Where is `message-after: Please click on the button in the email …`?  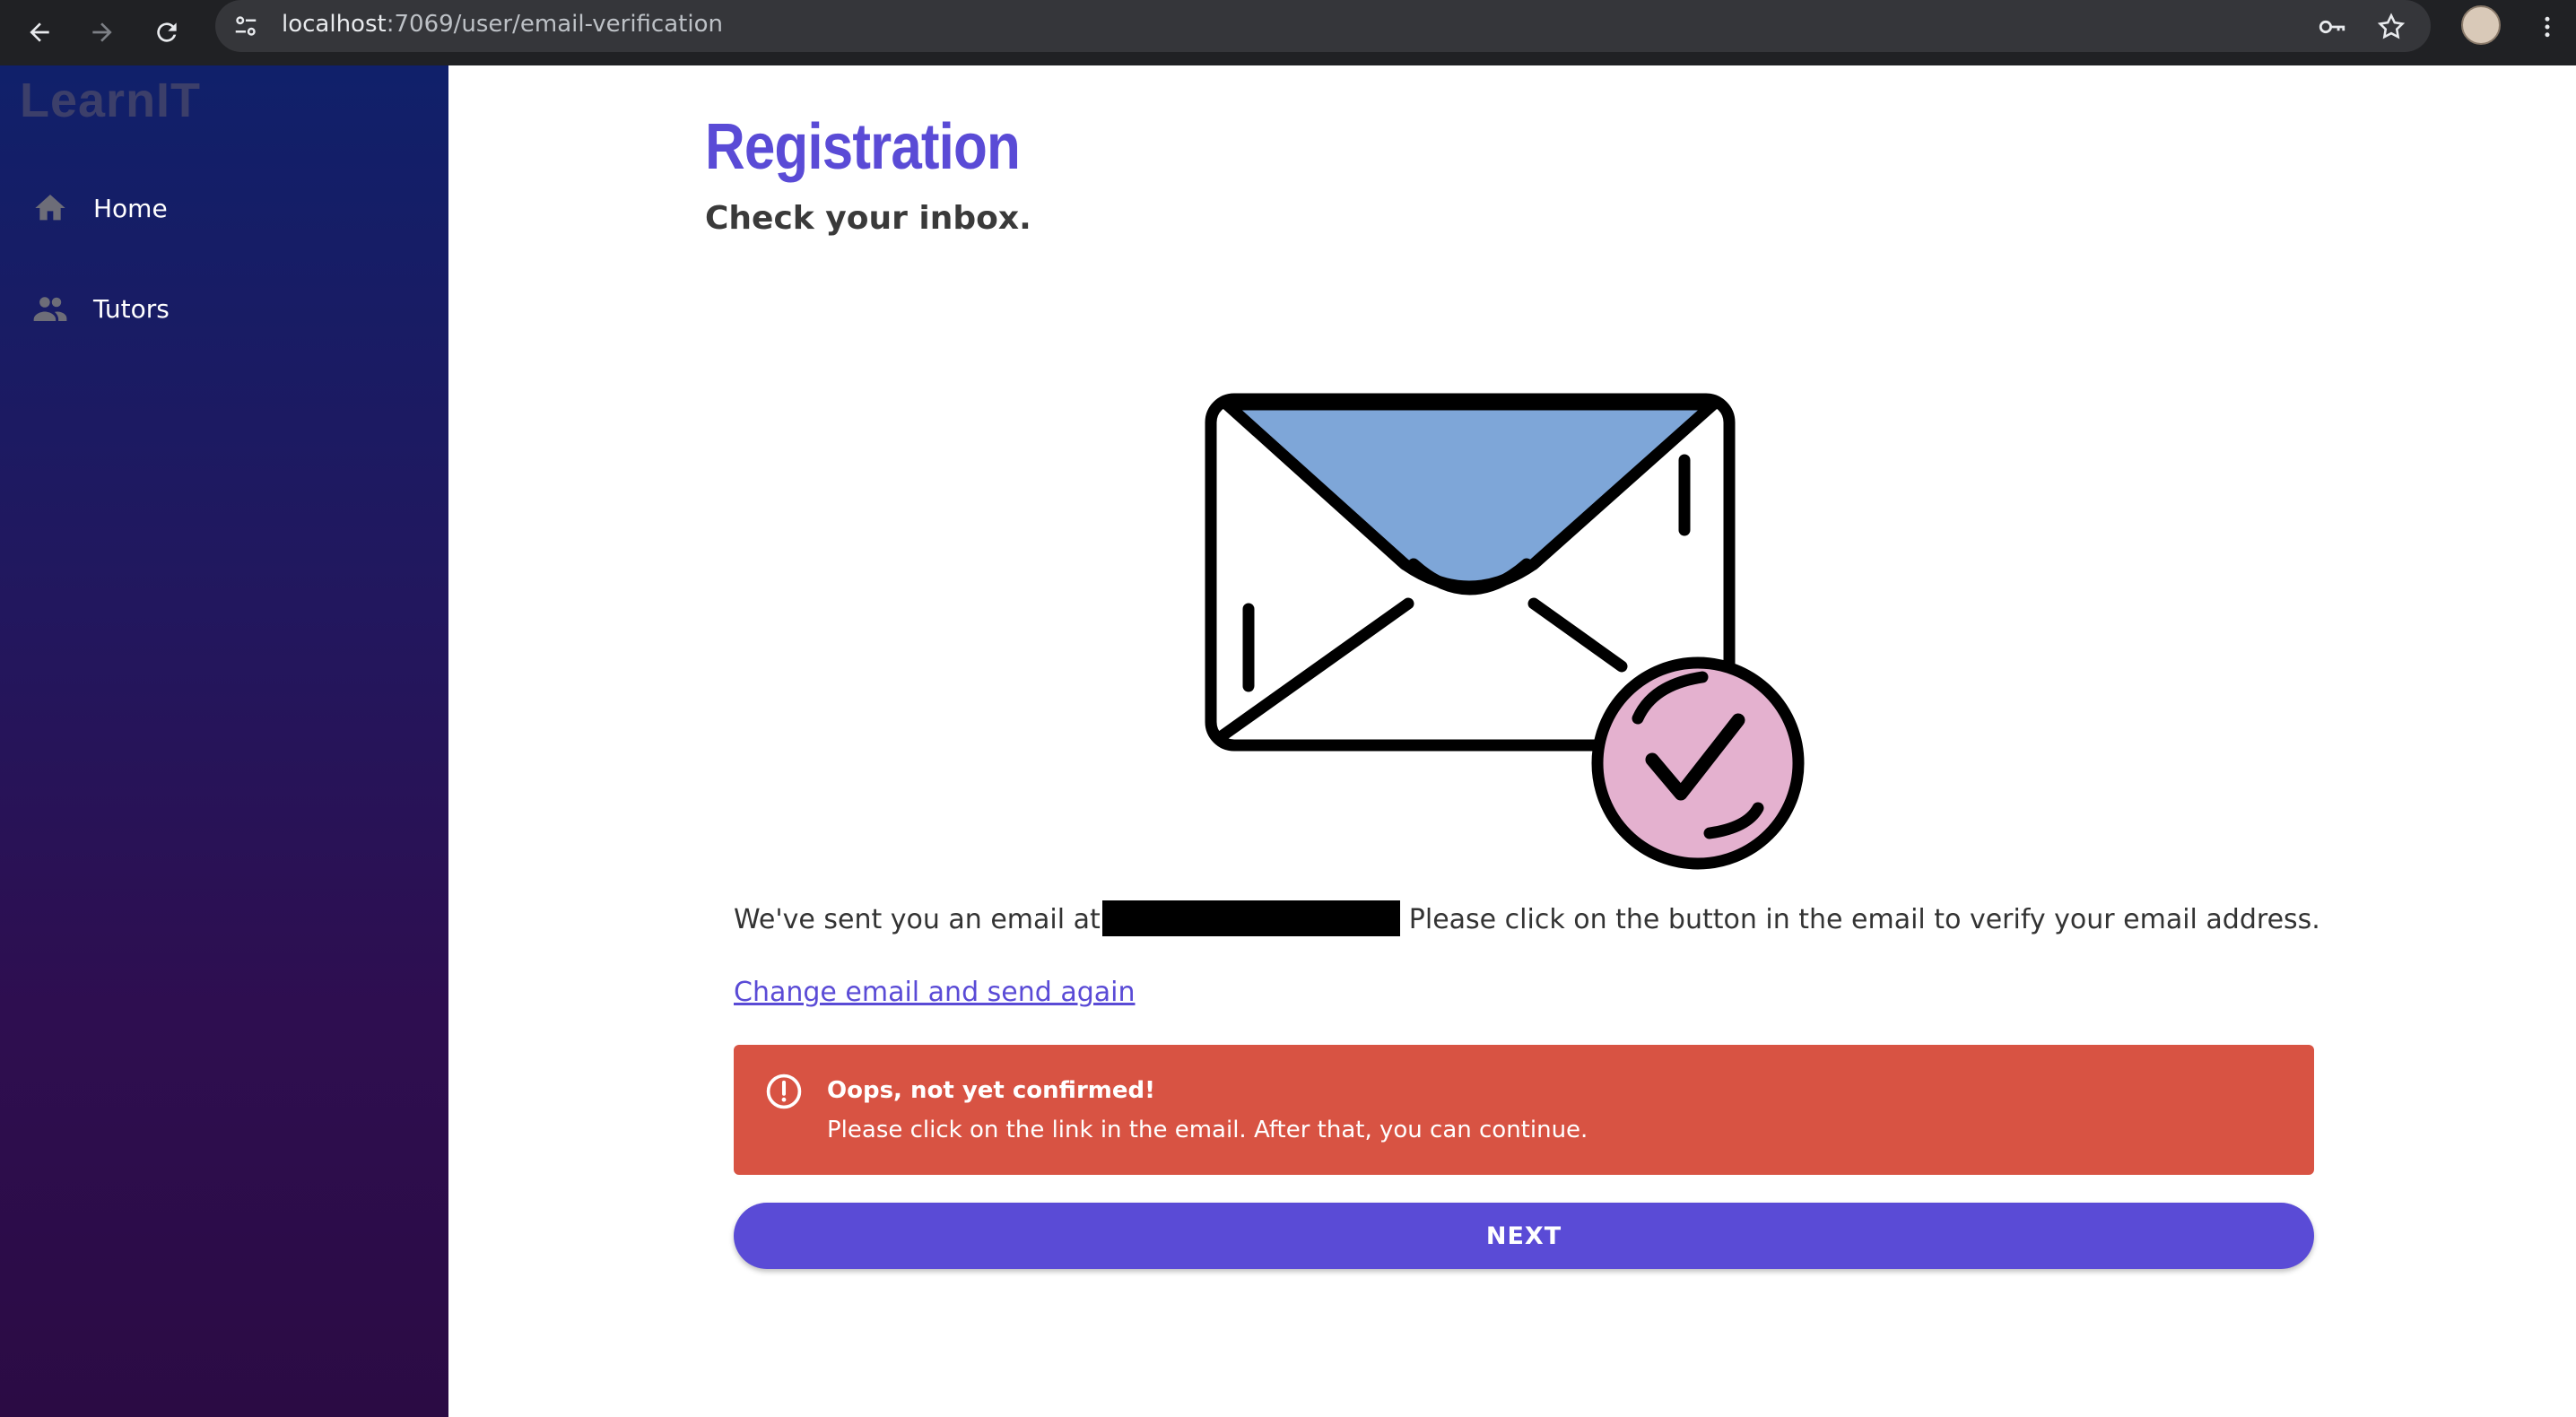
message-after: Please click on the button in the email … is located at coordinates (1864, 920).